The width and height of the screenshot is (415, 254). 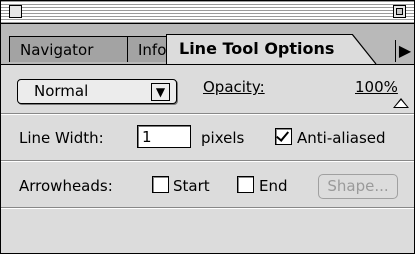 I want to click on arrowhead-start-label: Start, so click(x=191, y=186).